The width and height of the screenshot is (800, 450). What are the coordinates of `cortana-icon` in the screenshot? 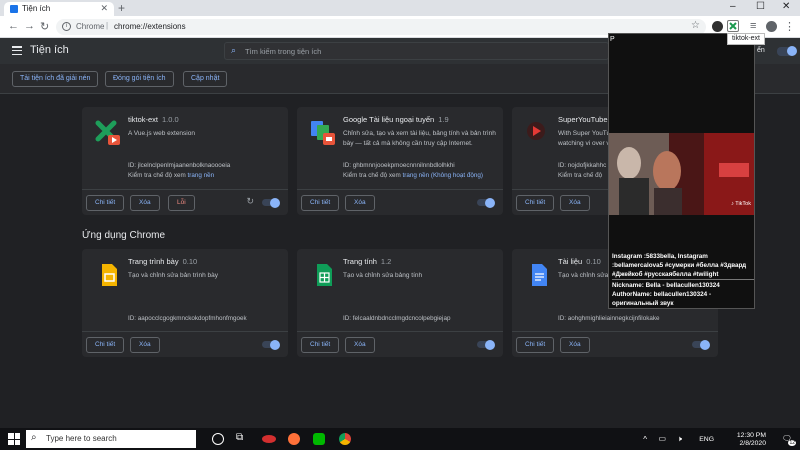 It's located at (218, 439).